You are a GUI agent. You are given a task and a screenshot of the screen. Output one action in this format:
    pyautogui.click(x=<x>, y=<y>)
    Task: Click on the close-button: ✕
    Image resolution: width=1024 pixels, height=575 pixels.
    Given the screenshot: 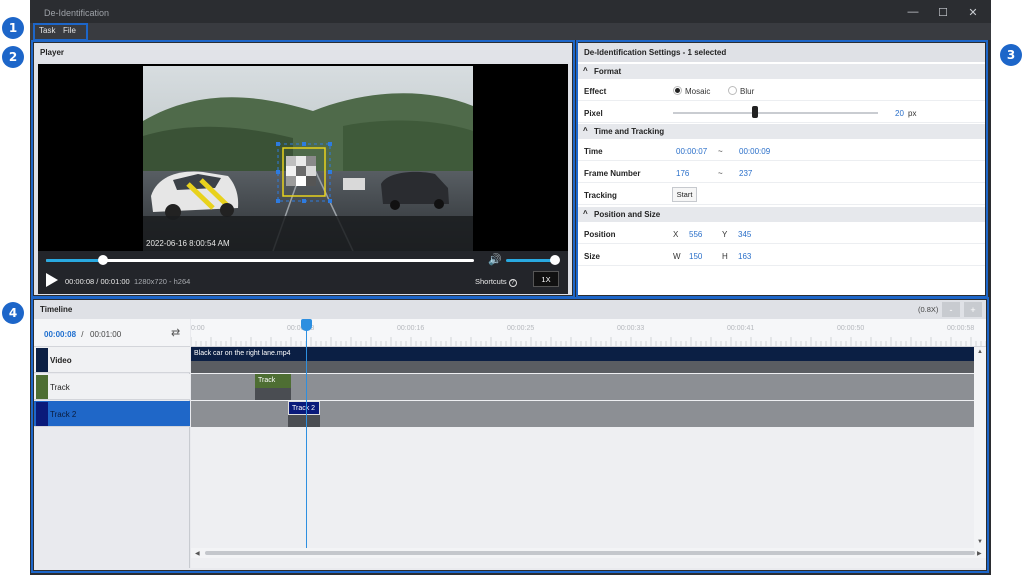 What is the action you would take?
    pyautogui.click(x=973, y=12)
    